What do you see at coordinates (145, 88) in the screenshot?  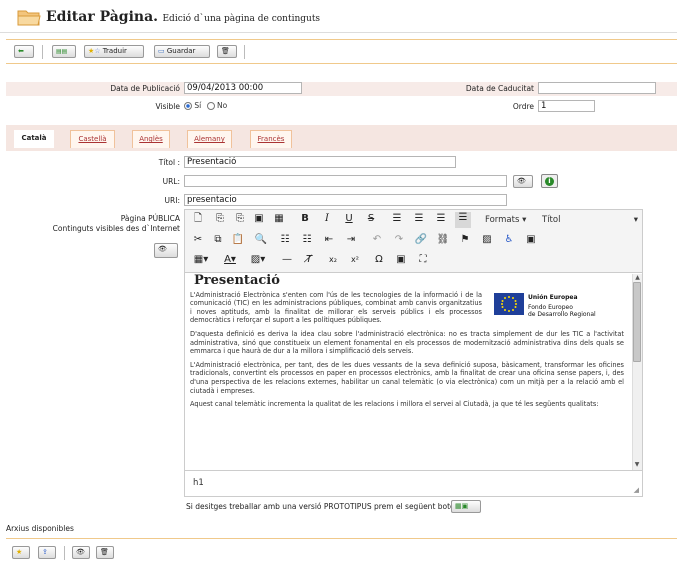 I see `pub-date-label: Data de Publicació` at bounding box center [145, 88].